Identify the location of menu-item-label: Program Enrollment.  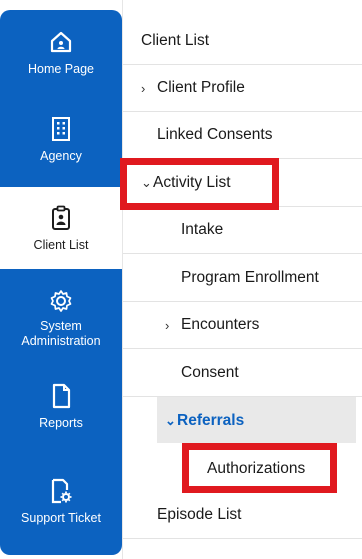
(250, 277).